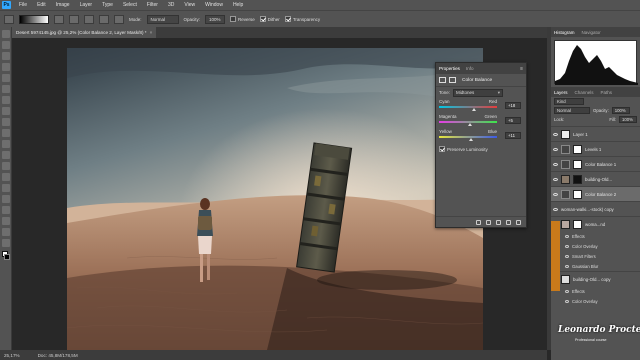 This screenshot has width=640, height=360. What do you see at coordinates (5, 89) in the screenshot?
I see `eyedropper-tool-icon` at bounding box center [5, 89].